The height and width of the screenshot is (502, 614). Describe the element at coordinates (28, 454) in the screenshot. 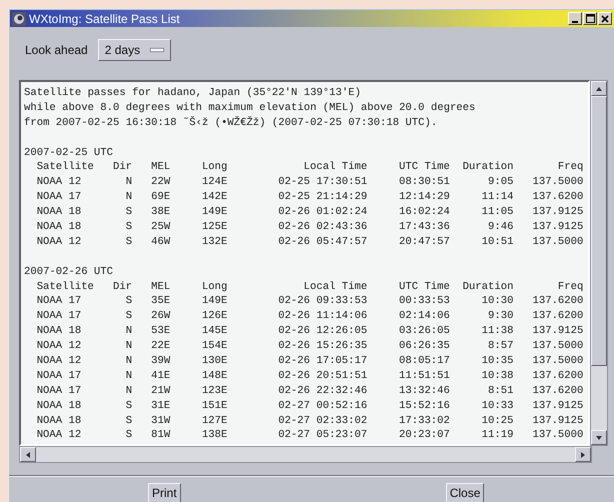

I see `scroll-left-button` at that location.